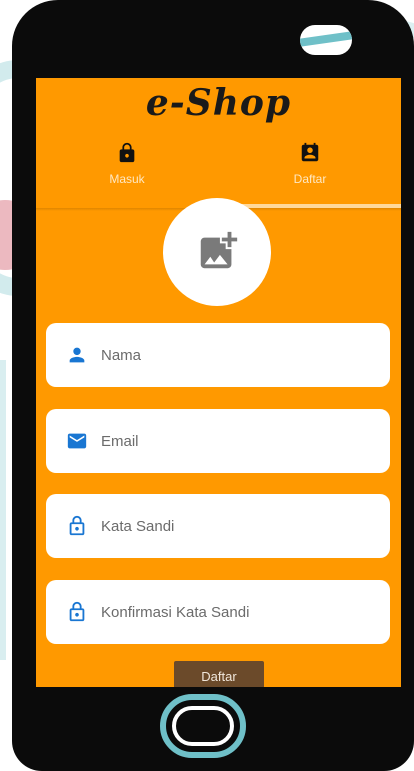 The image size is (414, 771). What do you see at coordinates (241, 612) in the screenshot?
I see `confirm-password-input` at bounding box center [241, 612].